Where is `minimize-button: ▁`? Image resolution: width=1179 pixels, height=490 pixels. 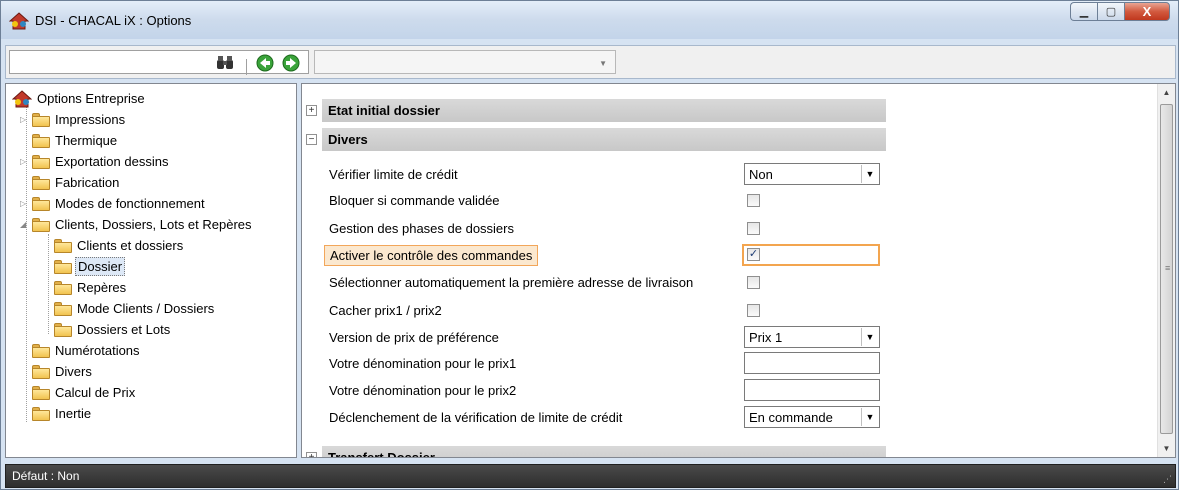
minimize-button: ▁ is located at coordinates (1083, 11).